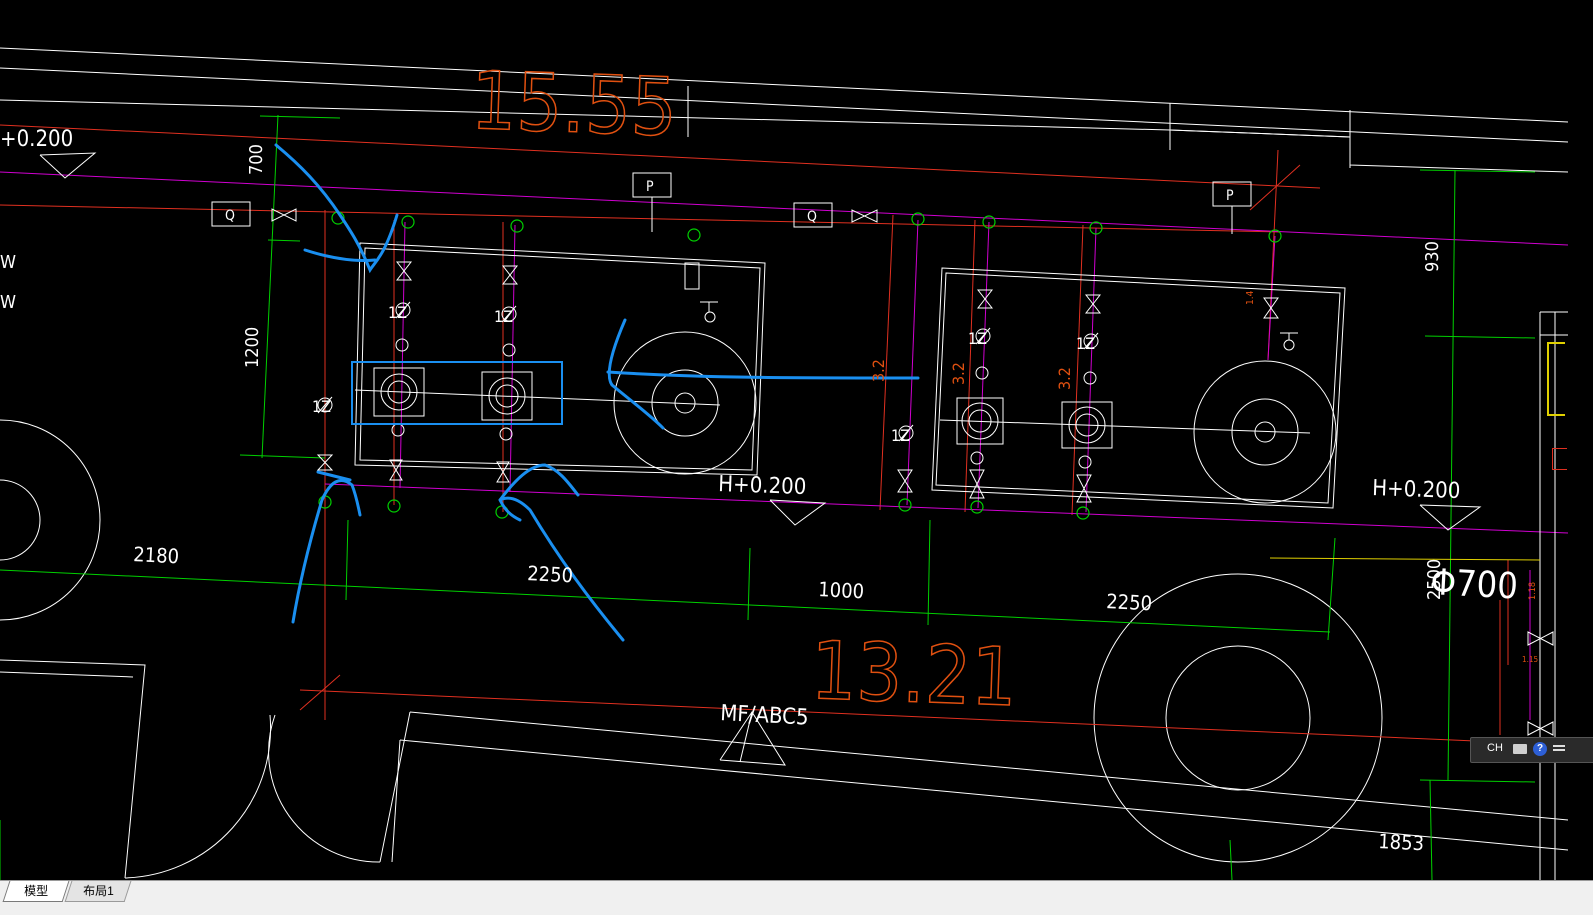  What do you see at coordinates (256, 159) in the screenshot?
I see `dim-700-text: 700` at bounding box center [256, 159].